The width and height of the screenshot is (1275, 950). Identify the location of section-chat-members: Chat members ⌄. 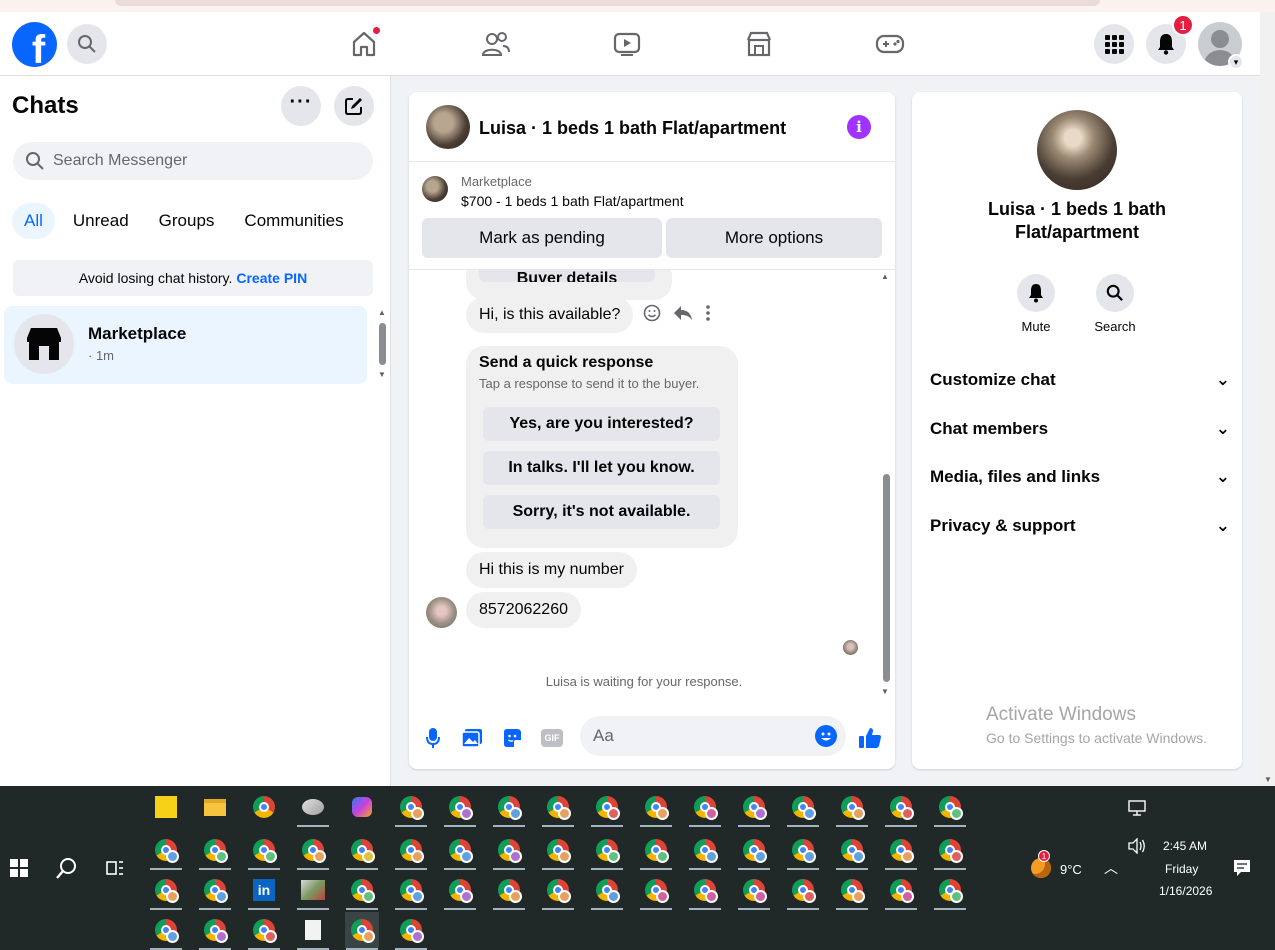
(1080, 429).